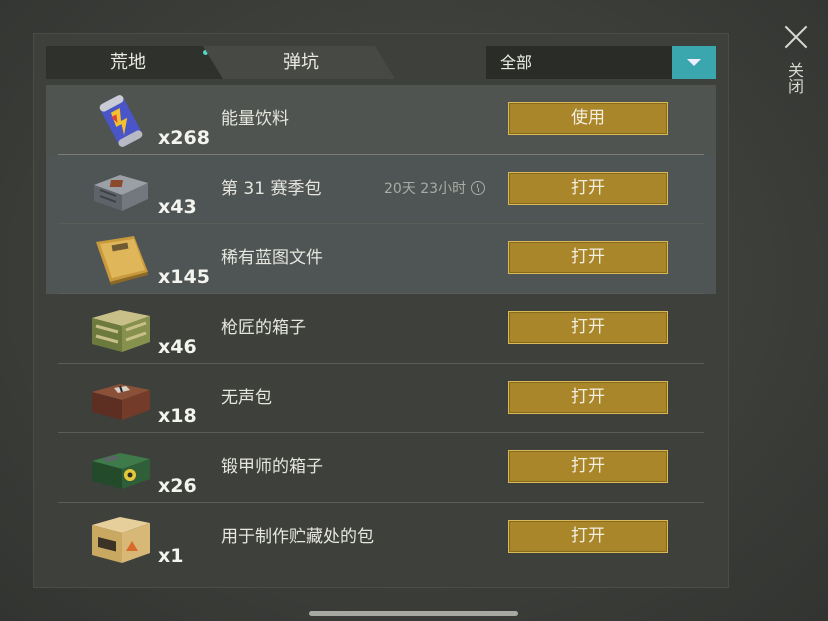  I want to click on tab-crater: 弹坑, so click(299, 62).